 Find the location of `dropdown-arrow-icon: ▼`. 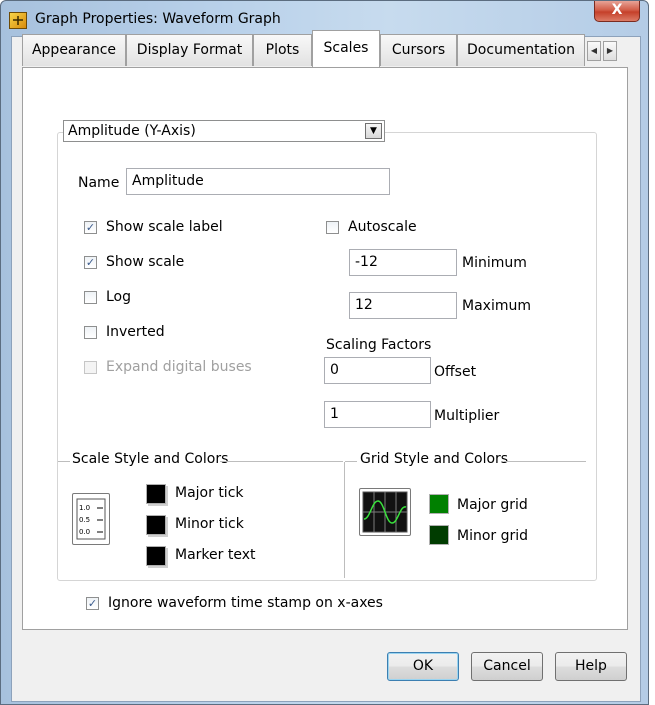

dropdown-arrow-icon: ▼ is located at coordinates (373, 131).